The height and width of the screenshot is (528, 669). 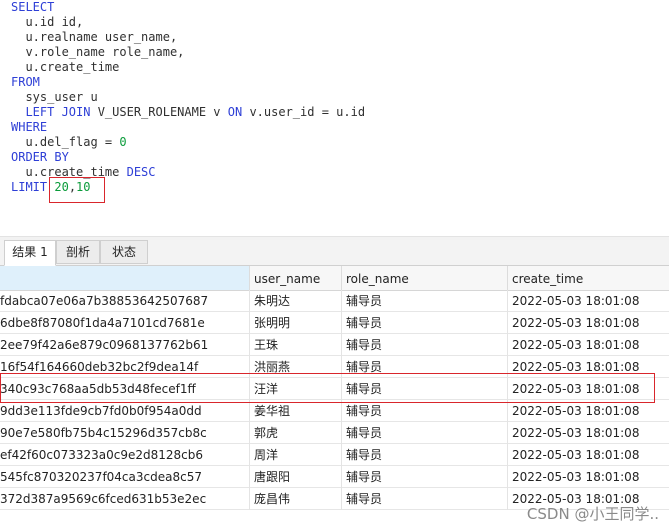 I want to click on sql-keyword: FROM, so click(x=25, y=82).